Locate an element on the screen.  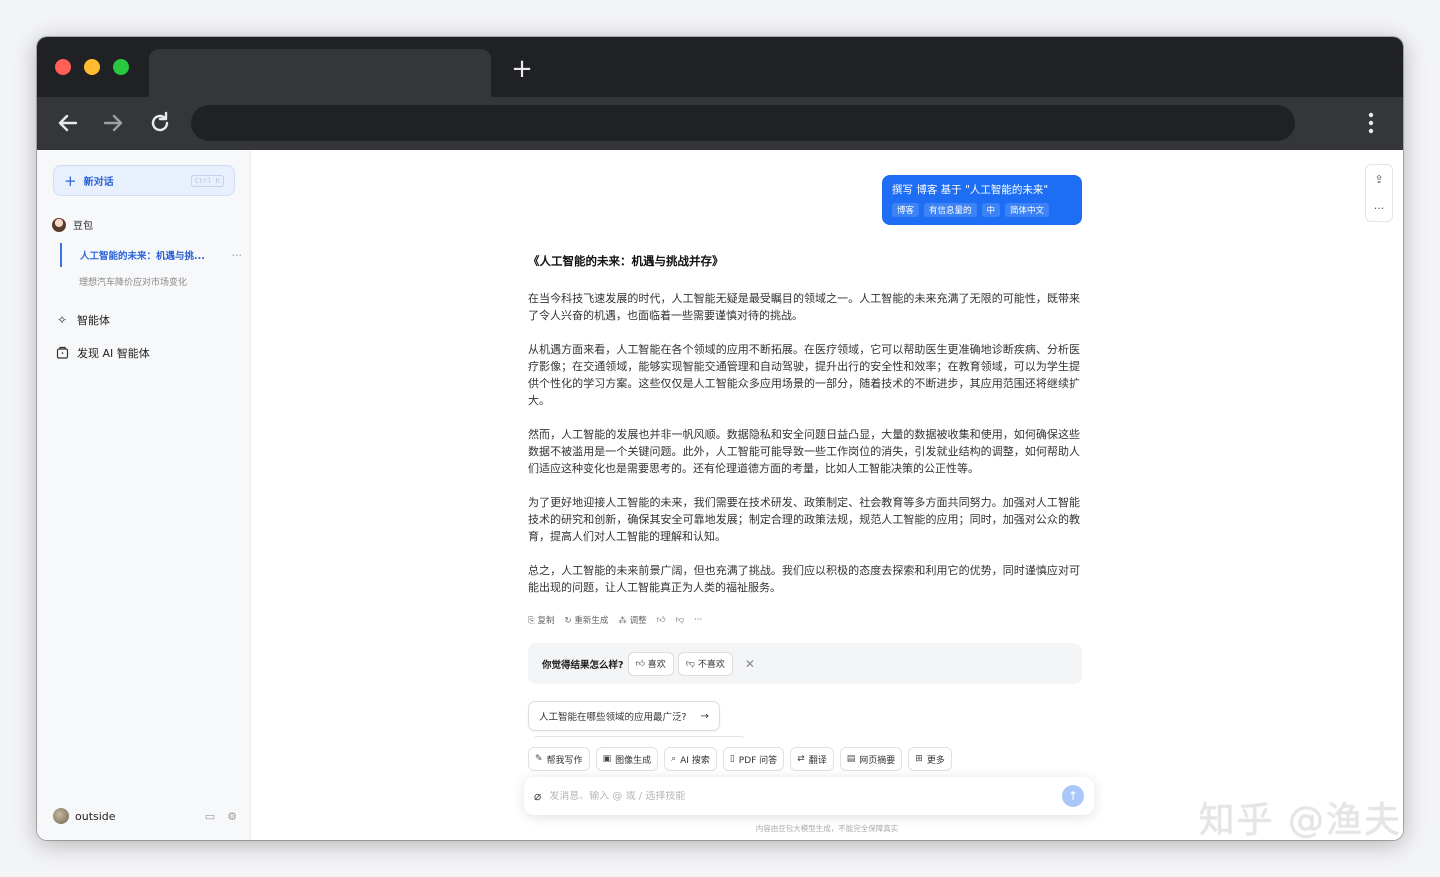
copy-label: 复制 is located at coordinates (546, 621).